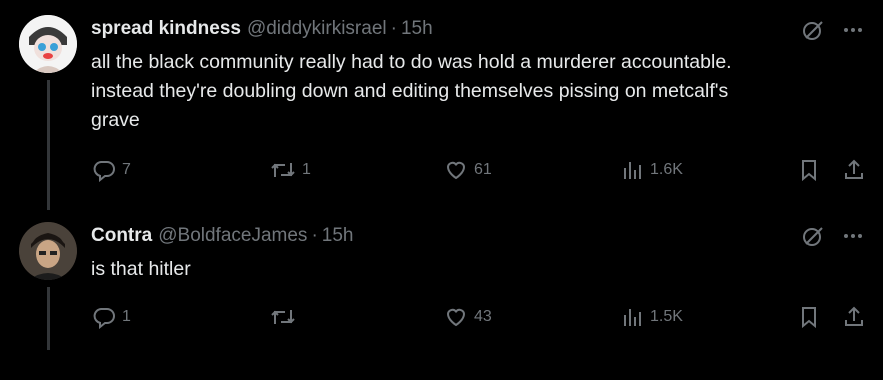 The image size is (883, 380). Describe the element at coordinates (666, 169) in the screenshot. I see `views-count: 1.6K` at that location.